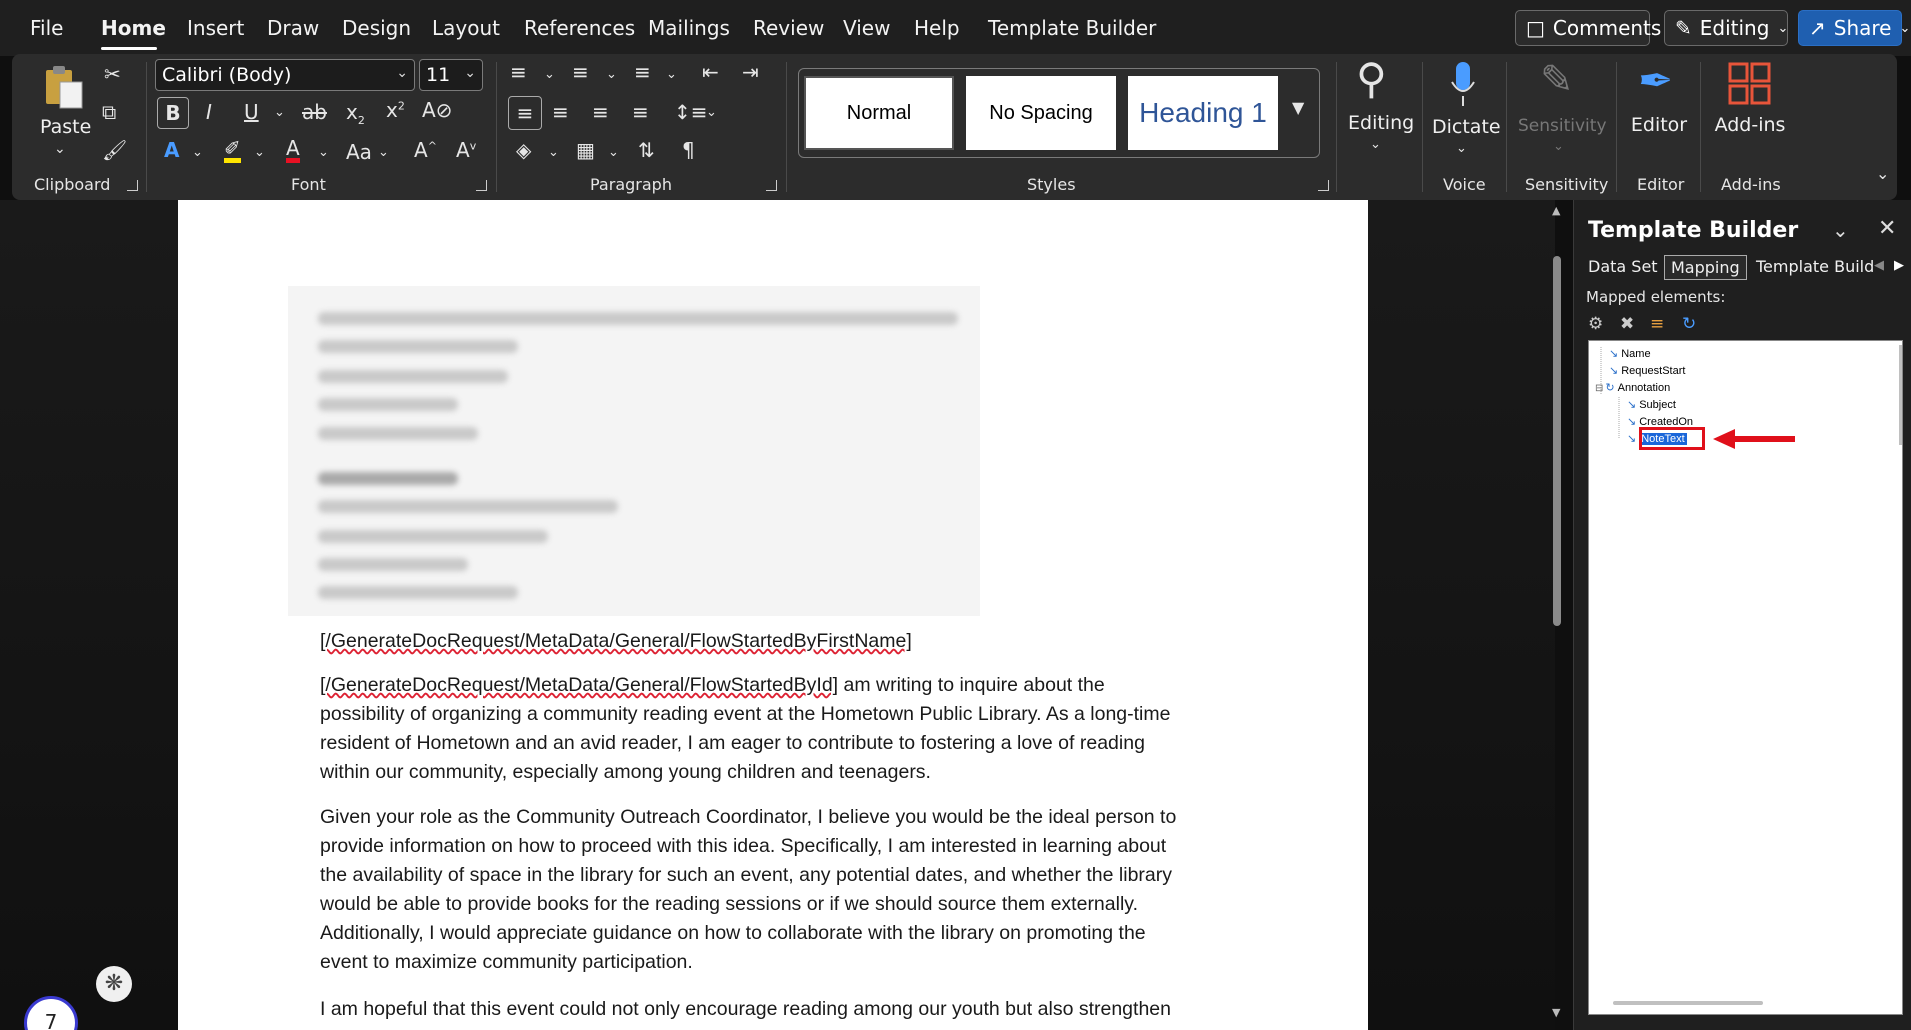  I want to click on collapse-ribbon-icon: ⌄, so click(1882, 174).